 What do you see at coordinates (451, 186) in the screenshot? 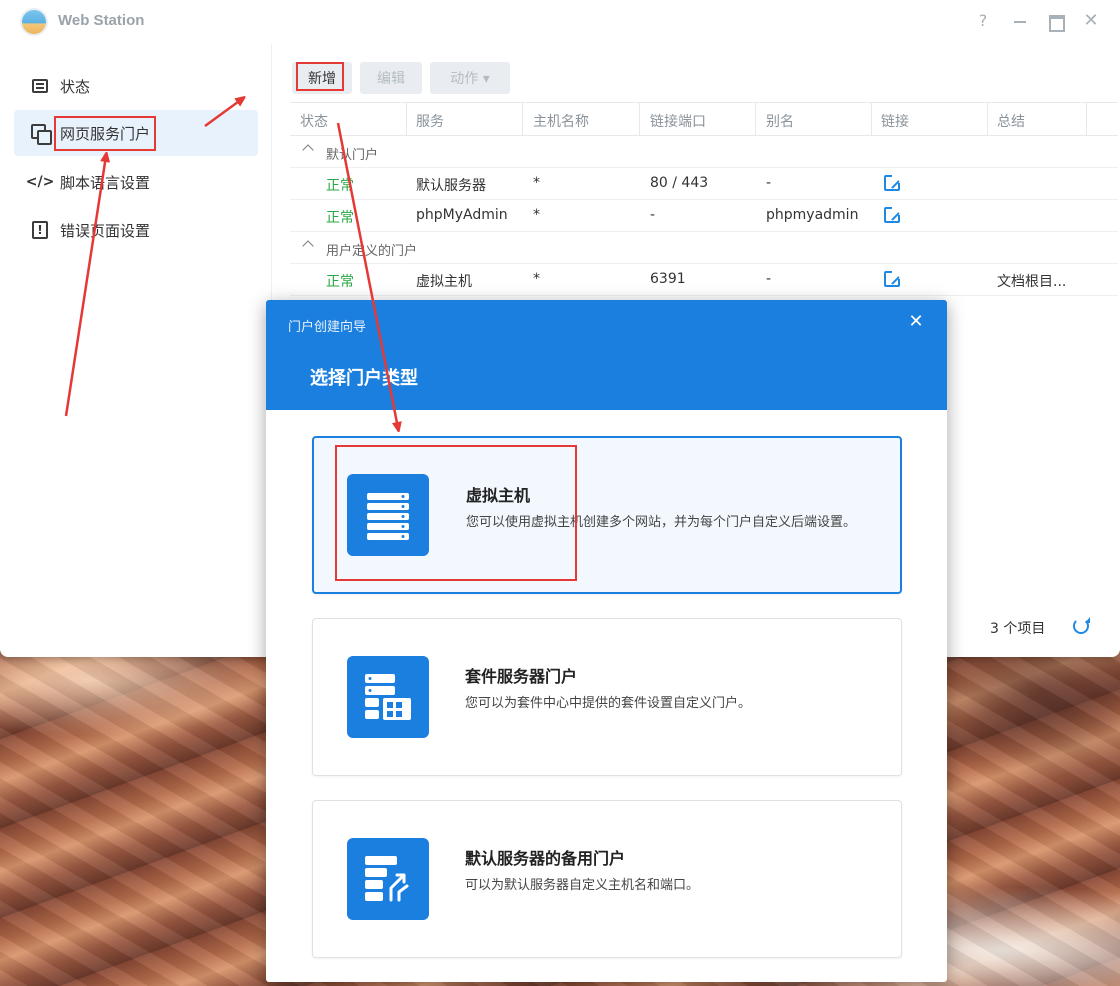
I see `service-cell: 默认服务器` at bounding box center [451, 186].